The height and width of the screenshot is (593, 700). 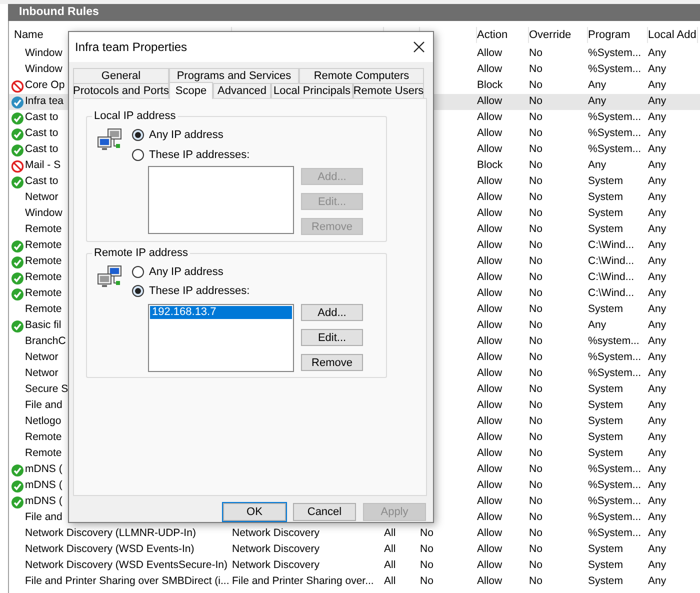 What do you see at coordinates (126, 566) in the screenshot?
I see `table-cell-text: Network Discovery (WSD EventsSecure-In)` at bounding box center [126, 566].